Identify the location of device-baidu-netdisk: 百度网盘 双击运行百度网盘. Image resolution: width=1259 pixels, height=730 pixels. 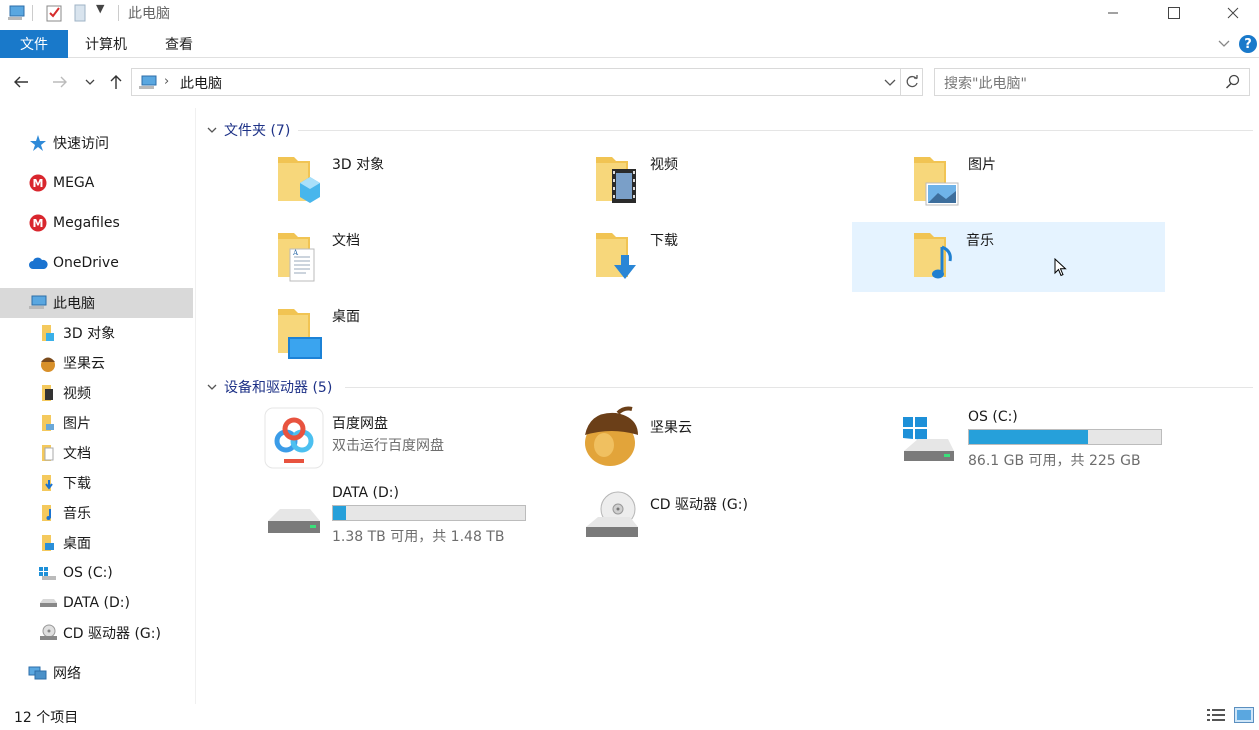
(410, 440).